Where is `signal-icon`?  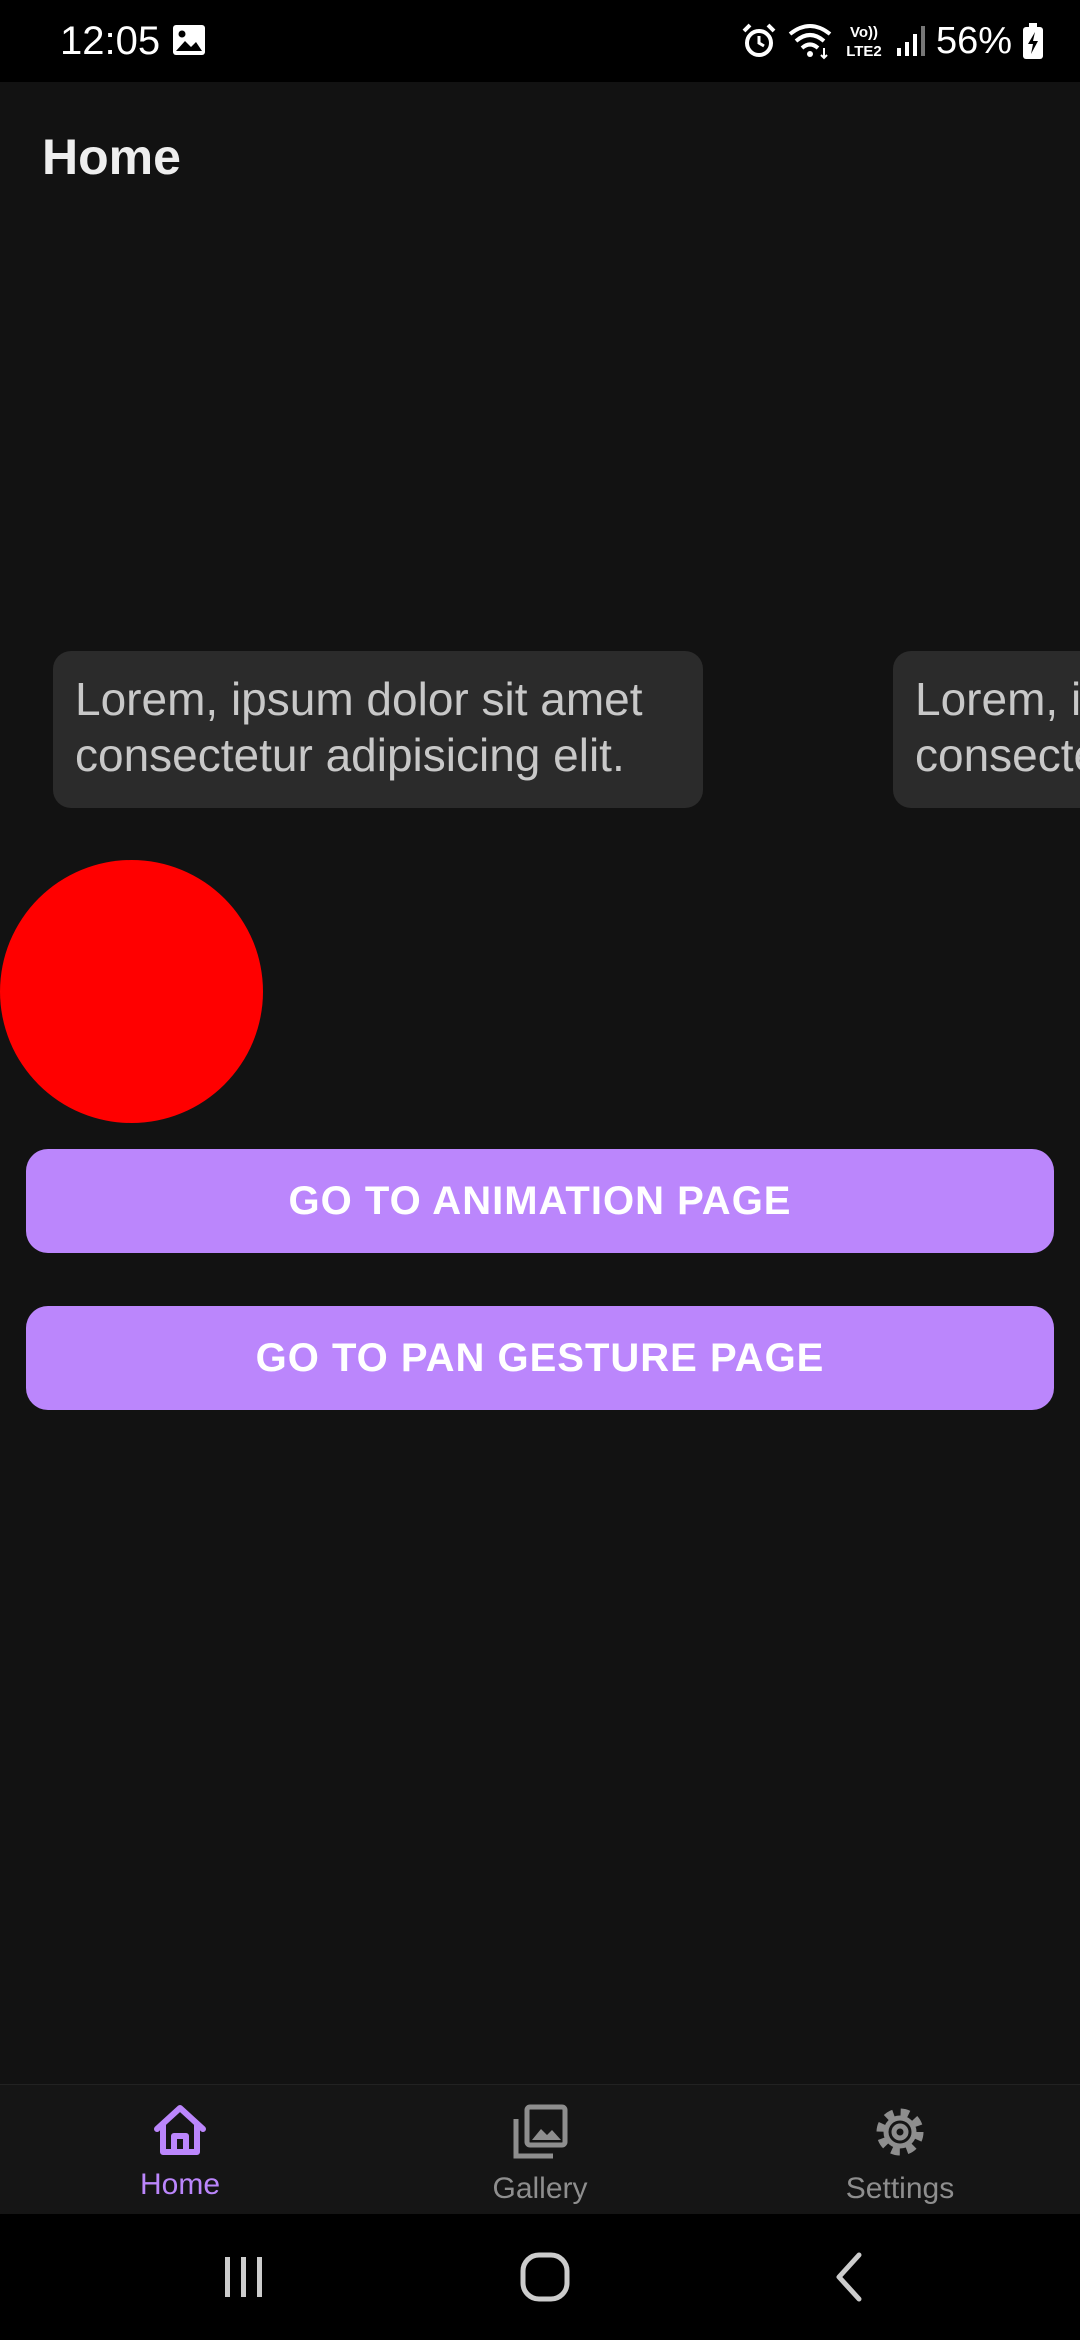 signal-icon is located at coordinates (911, 41).